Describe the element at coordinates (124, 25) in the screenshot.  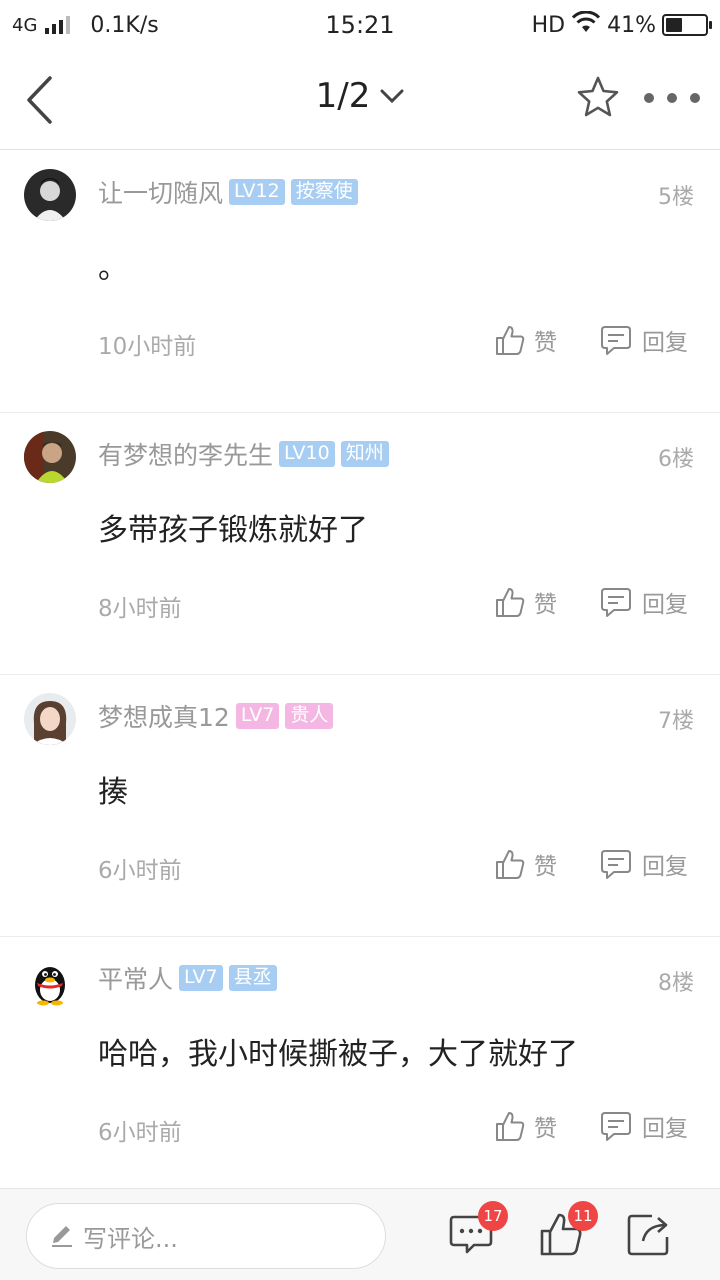
I see `network-speed: 0.1K/s` at that location.